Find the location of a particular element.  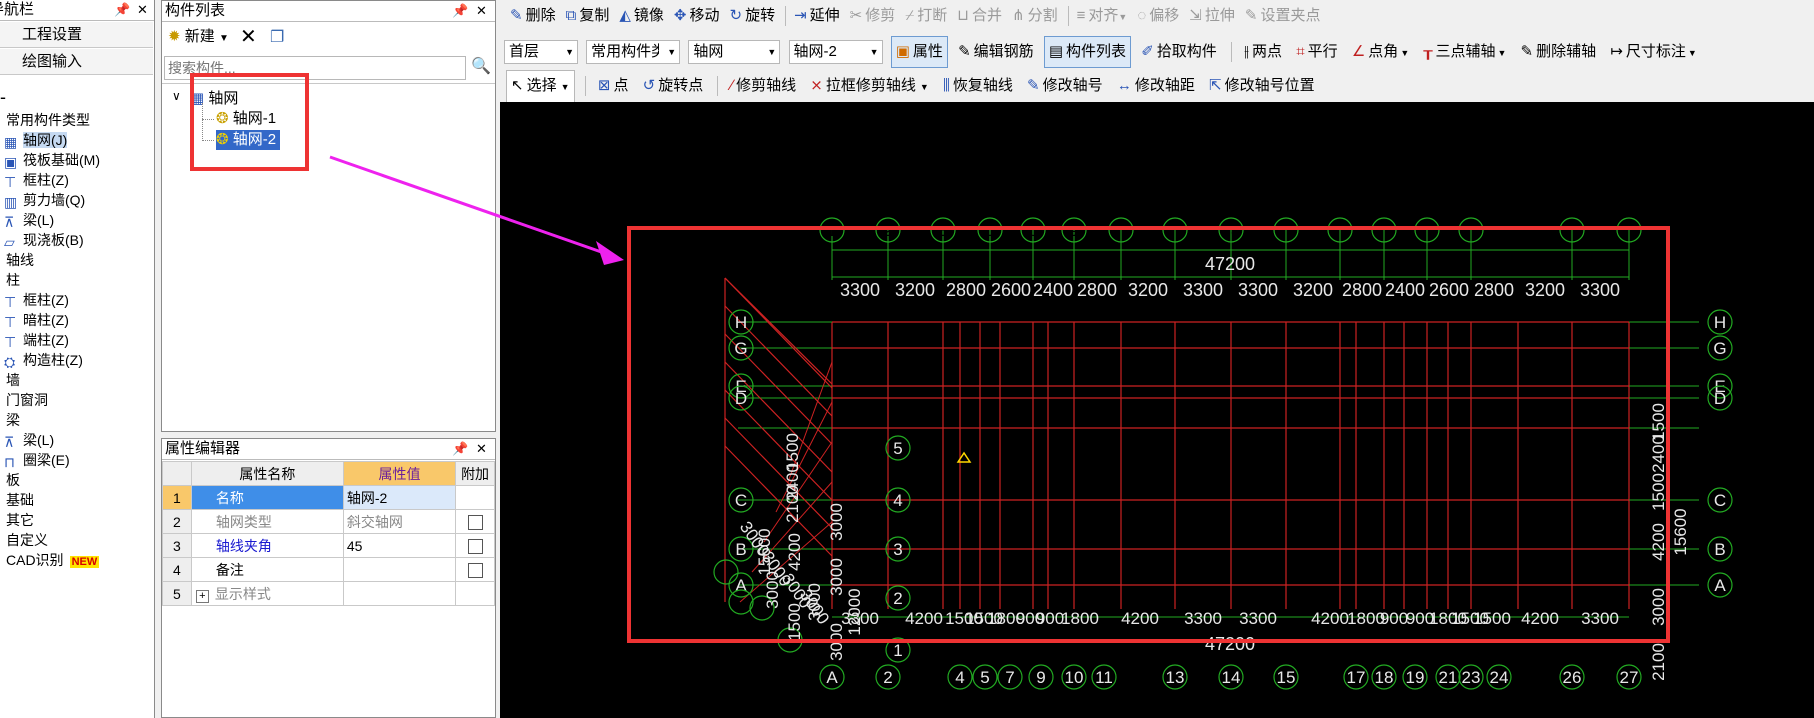

nav-item: 梁 is located at coordinates (13, 420).